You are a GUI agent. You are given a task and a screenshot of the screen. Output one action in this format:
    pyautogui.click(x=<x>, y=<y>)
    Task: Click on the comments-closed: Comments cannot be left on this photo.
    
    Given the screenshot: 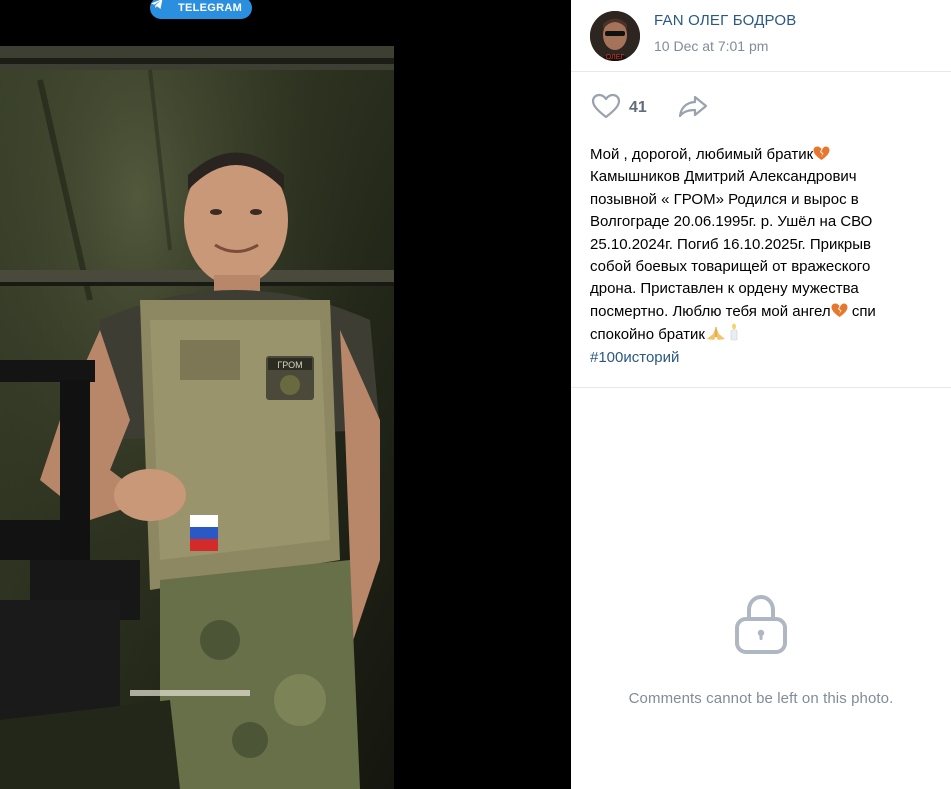 What is the action you would take?
    pyautogui.click(x=761, y=650)
    